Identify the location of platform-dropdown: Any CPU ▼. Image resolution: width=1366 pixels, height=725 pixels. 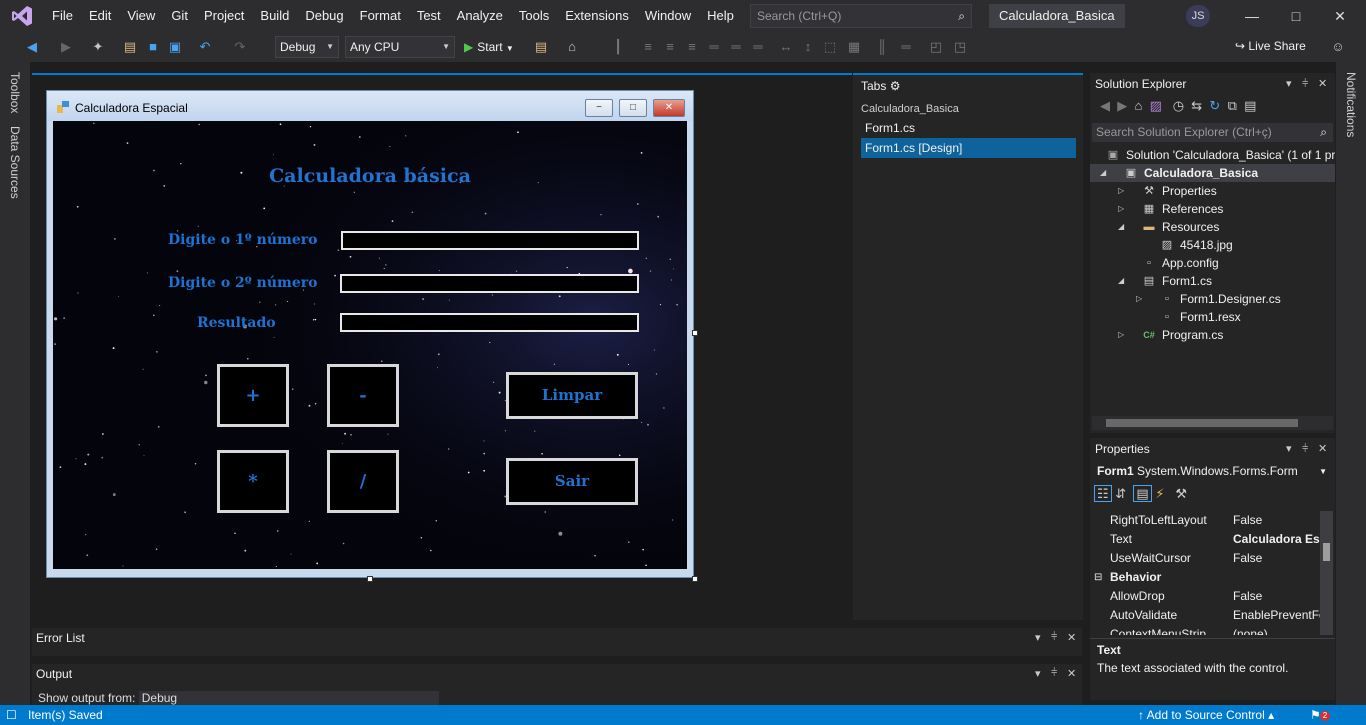
(400, 47).